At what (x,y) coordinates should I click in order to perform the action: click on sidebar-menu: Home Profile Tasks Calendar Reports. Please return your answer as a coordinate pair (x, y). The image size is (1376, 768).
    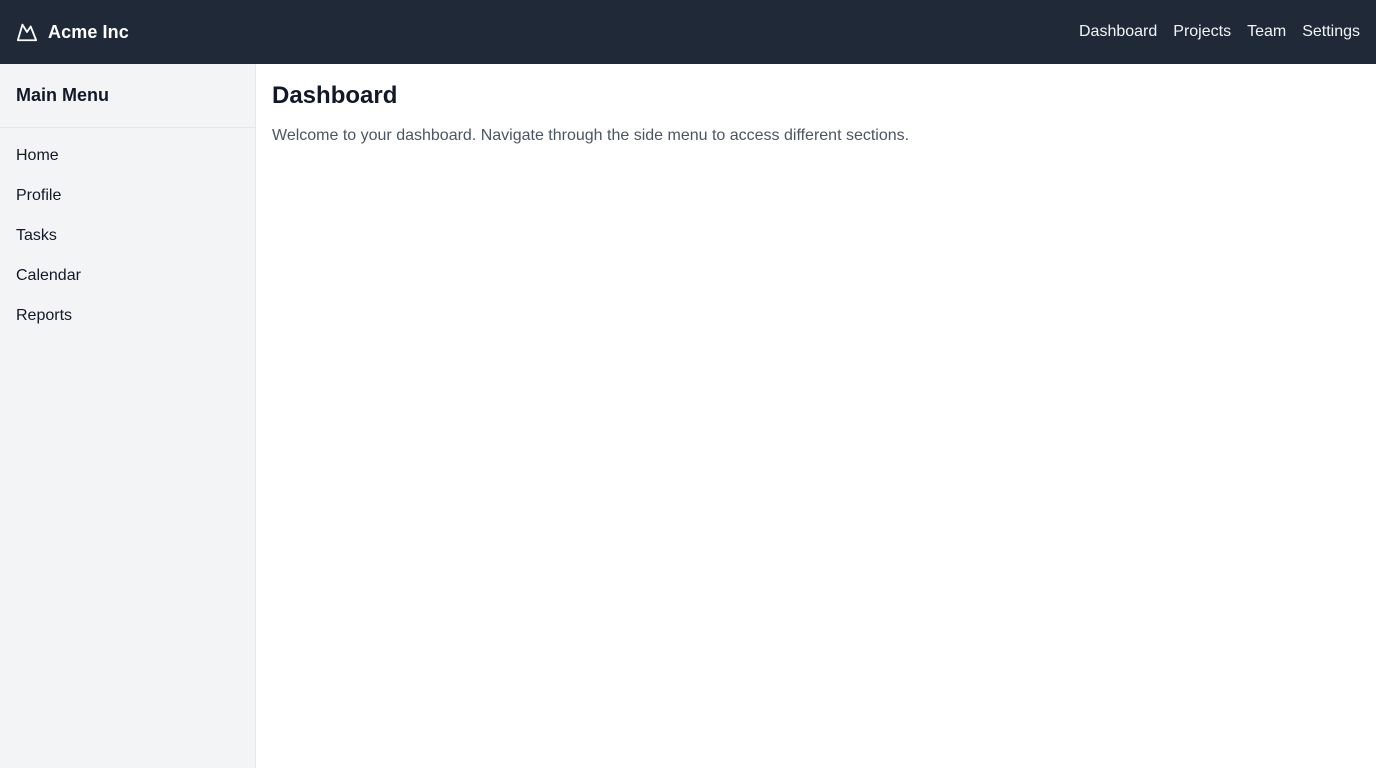
    Looking at the image, I should click on (127, 232).